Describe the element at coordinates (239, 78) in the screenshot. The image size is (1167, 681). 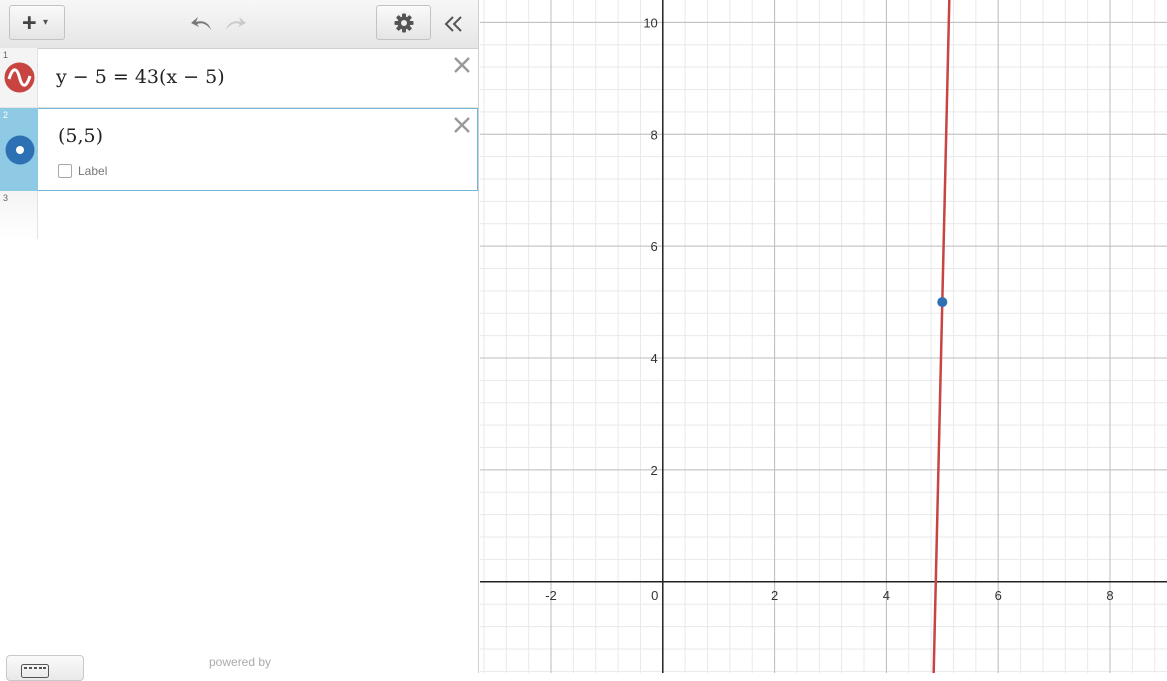
I see `expression-row-1: 1 y − 5 = 43(x − 5)` at that location.